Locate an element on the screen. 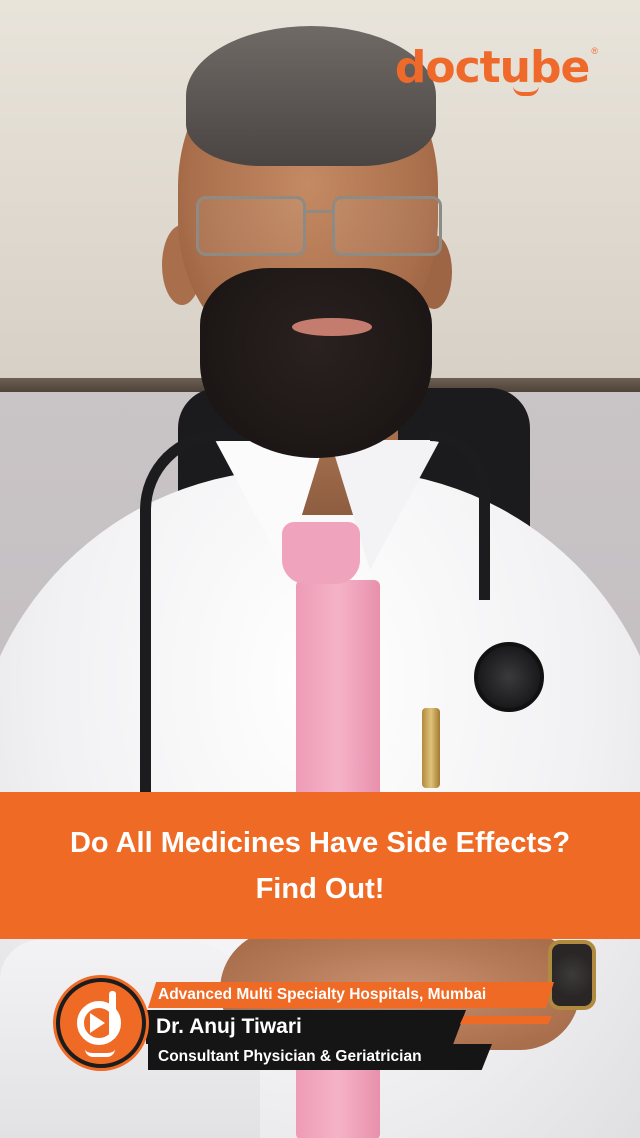  video-title-line-2: Find Out! is located at coordinates (320, 888).